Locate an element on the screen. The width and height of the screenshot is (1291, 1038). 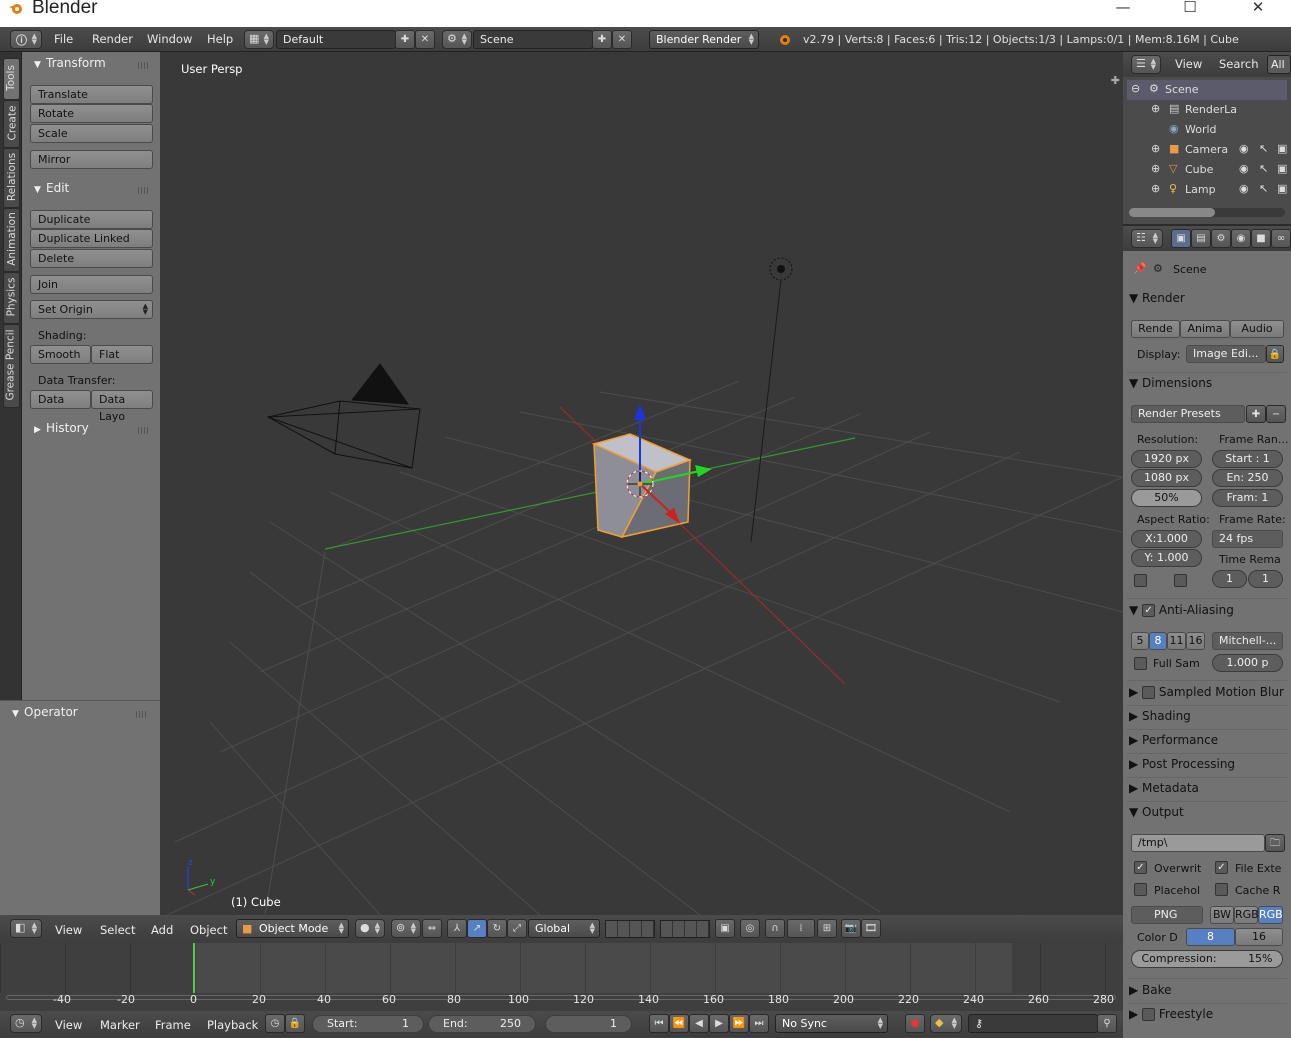
sync-mode-select: No Sync ▲ ▼ is located at coordinates (831, 1023).